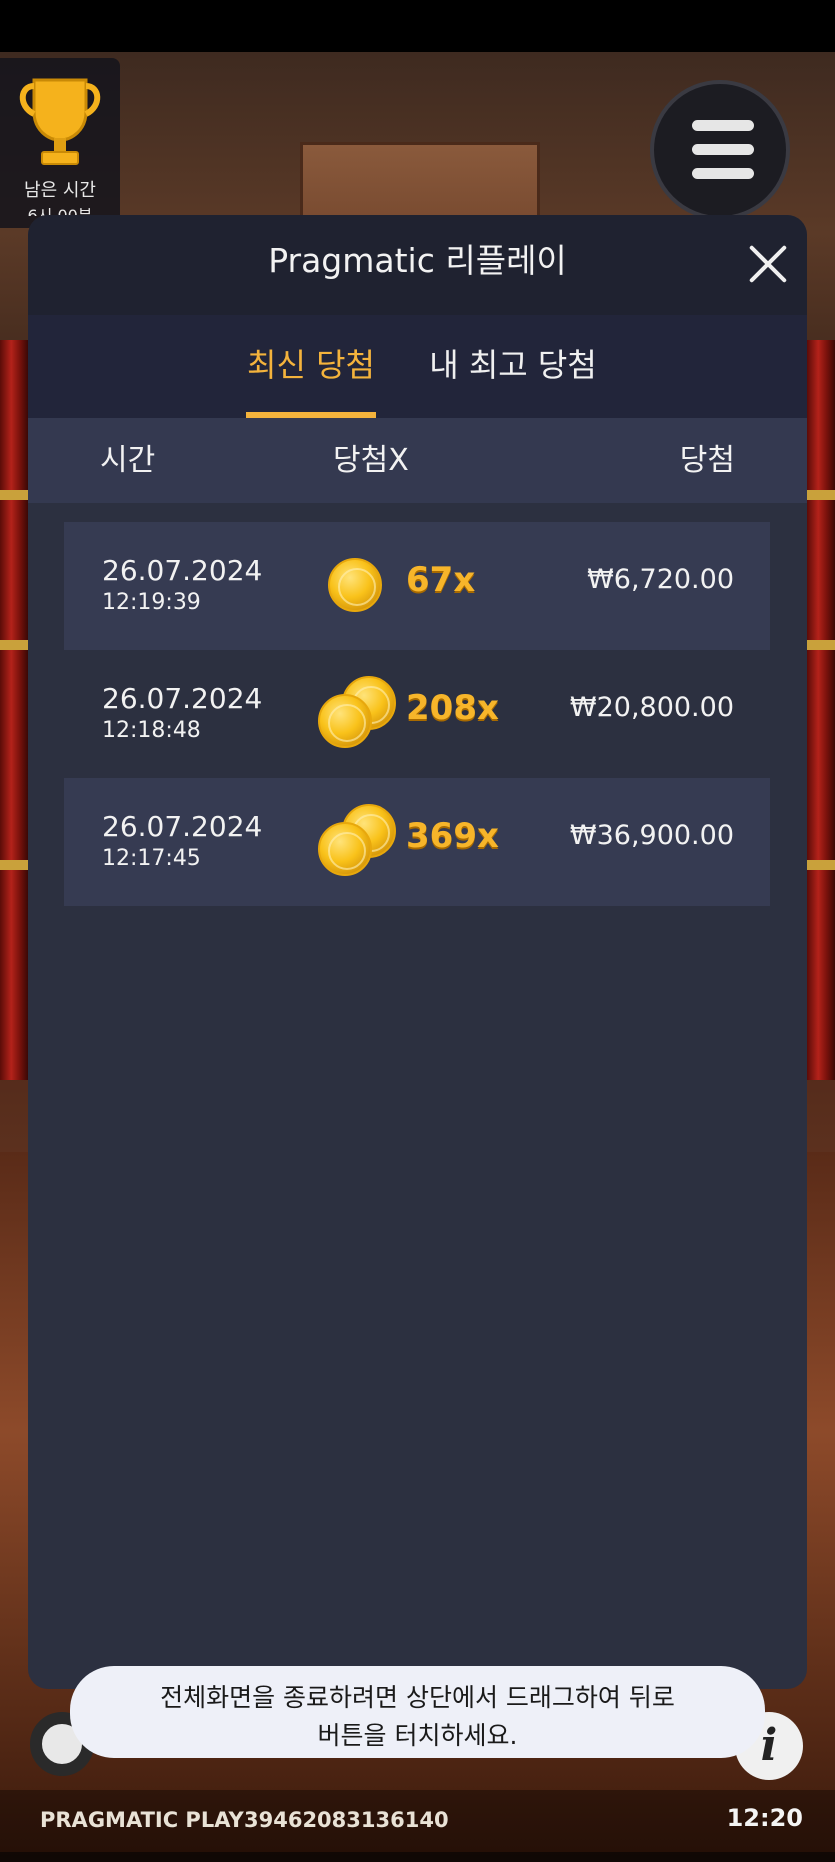  I want to click on tab-latest-label: 최신 당첨, so click(311, 365).